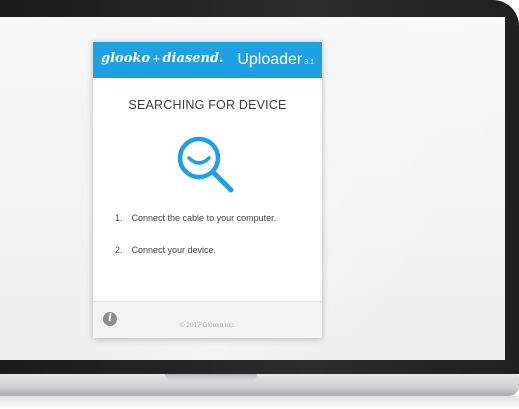 The image size is (519, 409). I want to click on app-header: glooko + diasend. Uploader 3.1, so click(207, 60).